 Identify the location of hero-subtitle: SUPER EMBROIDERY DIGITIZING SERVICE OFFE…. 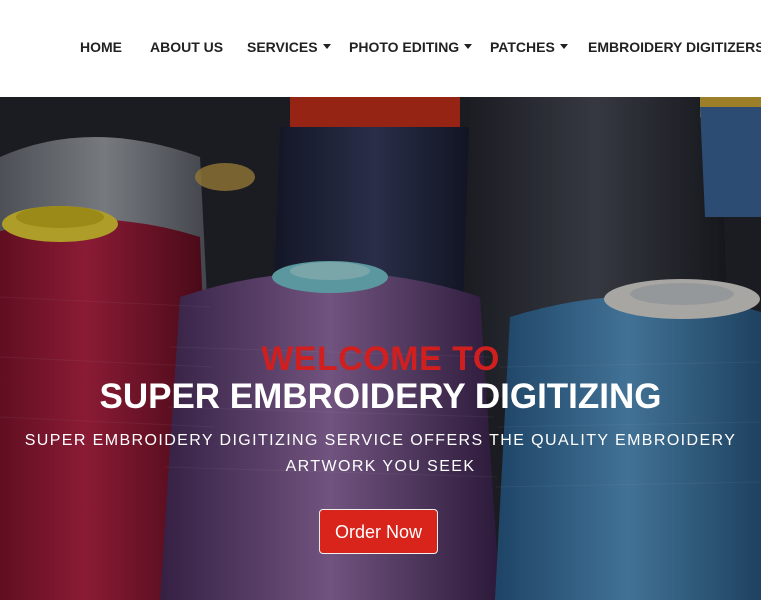
(380, 453).